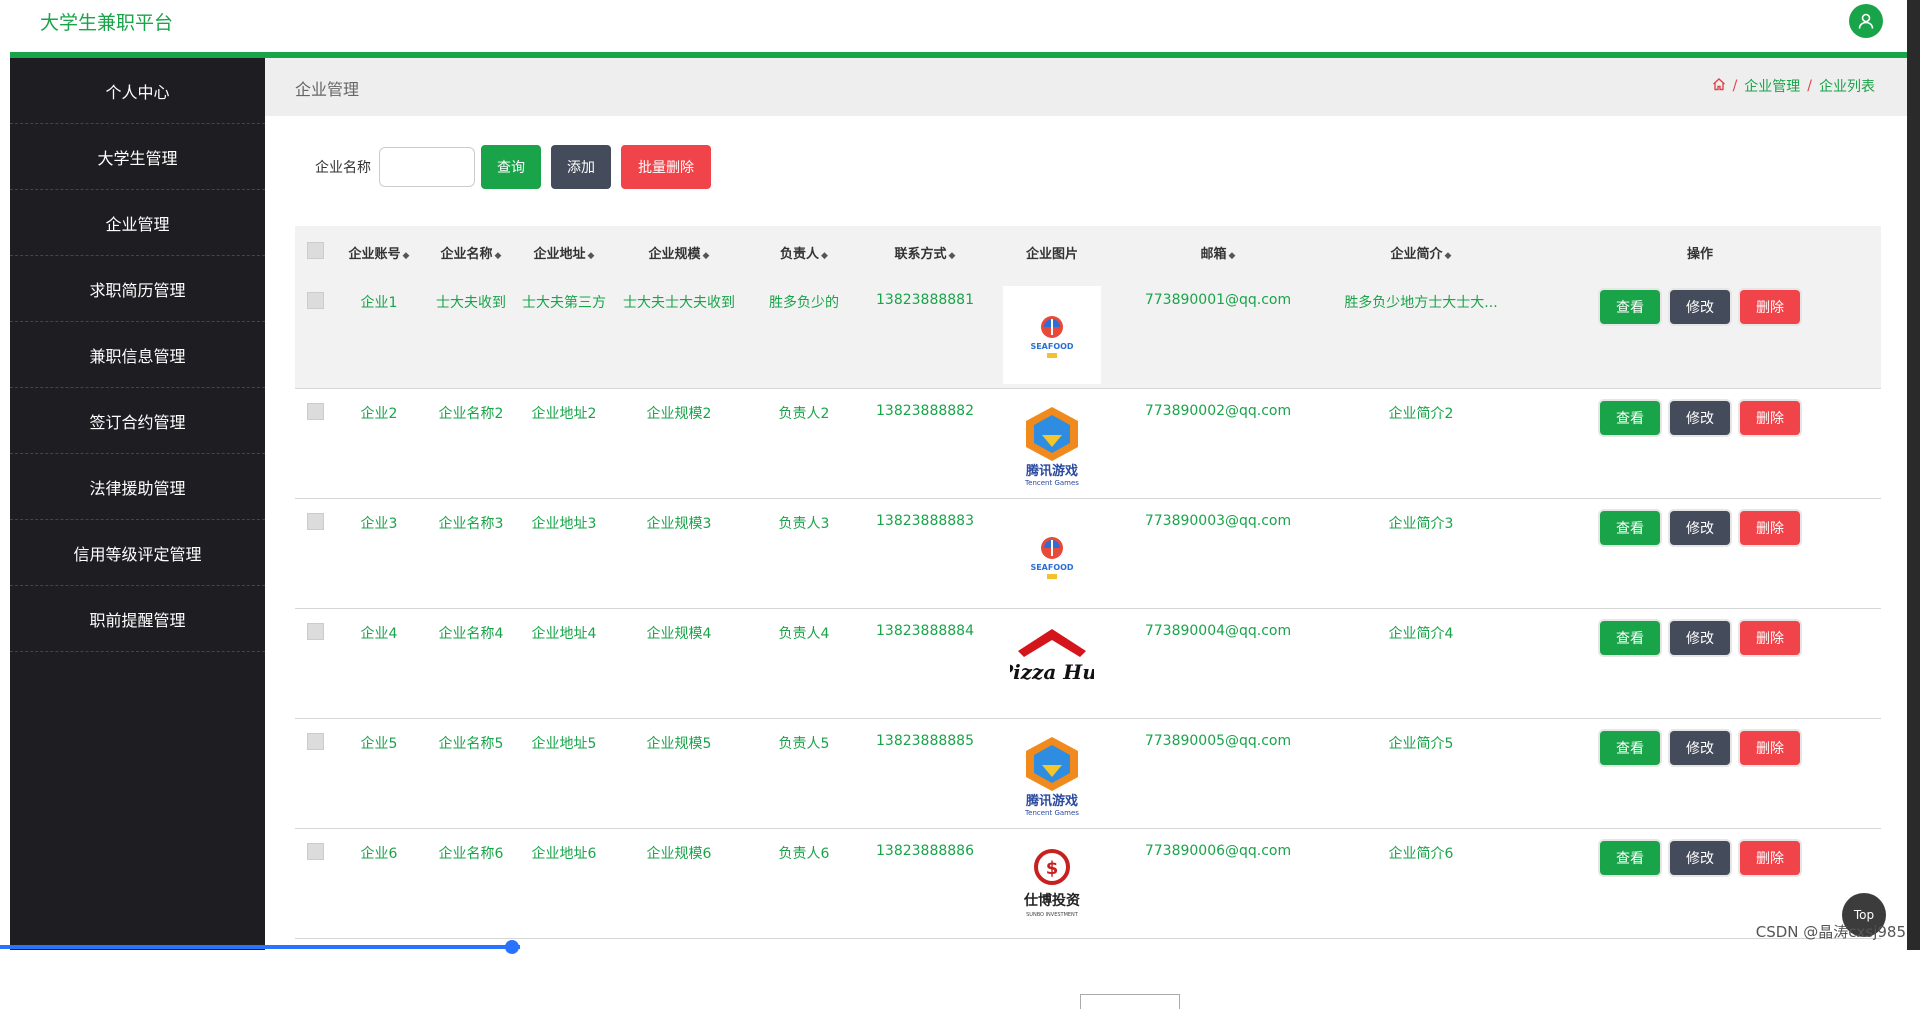 The width and height of the screenshot is (1920, 1009). What do you see at coordinates (1086, 87) in the screenshot?
I see `breadcrumb-bar: 企业管理 / 企业管理 / 企业列表` at bounding box center [1086, 87].